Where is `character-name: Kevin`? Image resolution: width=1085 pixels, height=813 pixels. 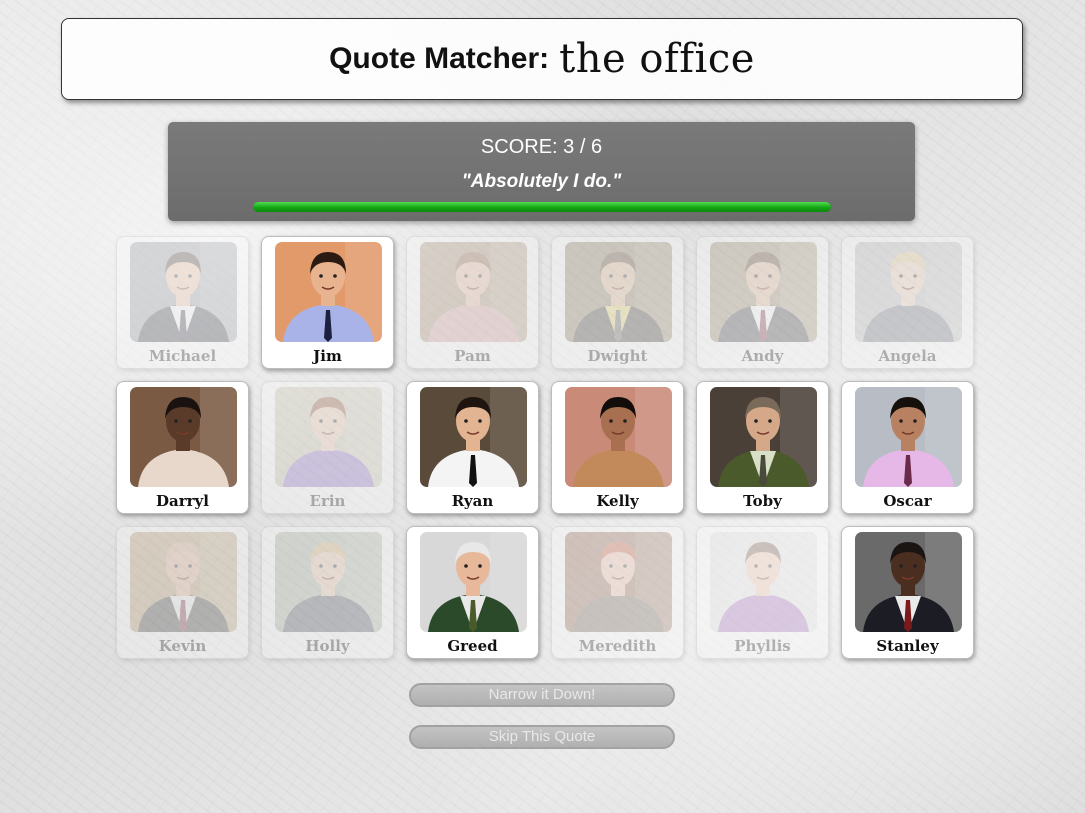
character-name: Kevin is located at coordinates (182, 646).